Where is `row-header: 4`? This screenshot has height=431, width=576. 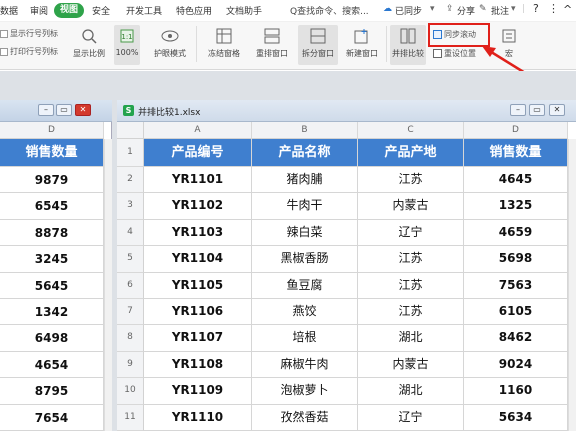 row-header: 4 is located at coordinates (130, 233).